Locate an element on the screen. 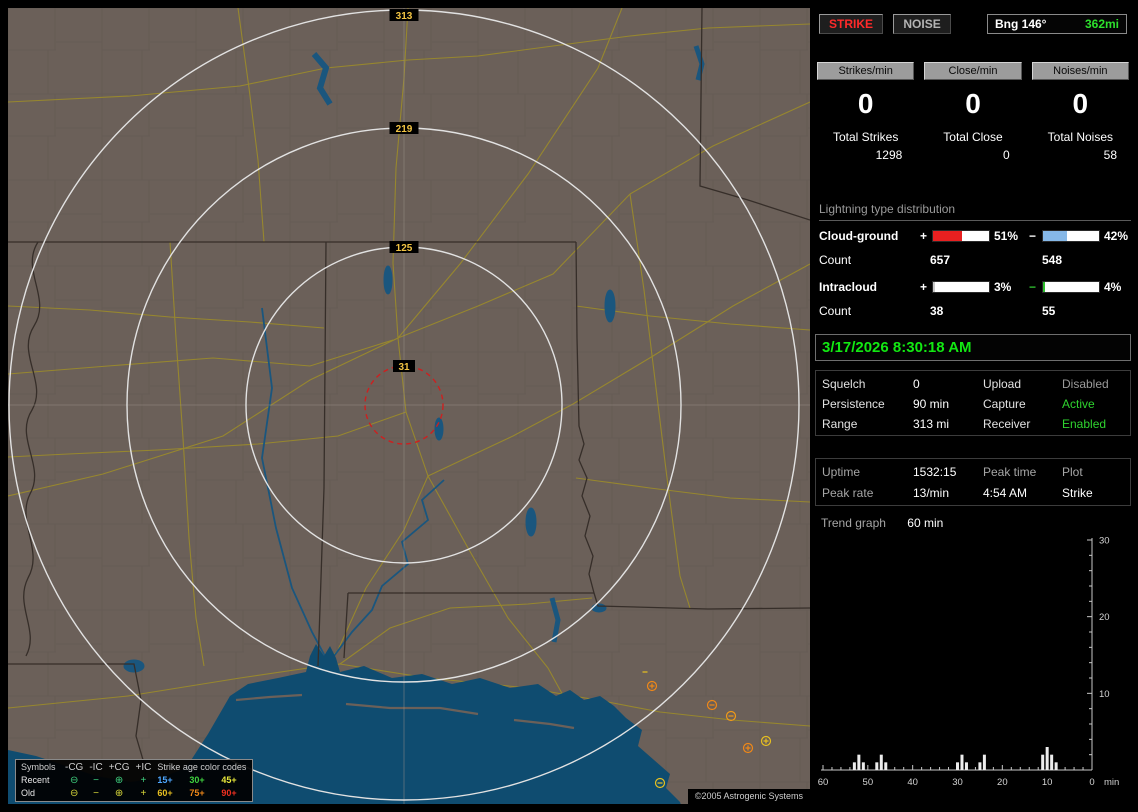  upload-status: Disabled is located at coordinates (1085, 384).